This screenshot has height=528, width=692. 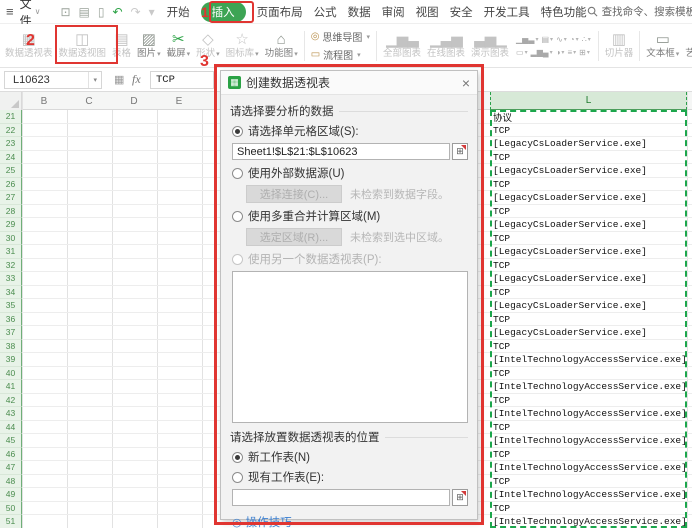 I want to click on wordart-button: A艺术字▾, so click(x=687, y=46).